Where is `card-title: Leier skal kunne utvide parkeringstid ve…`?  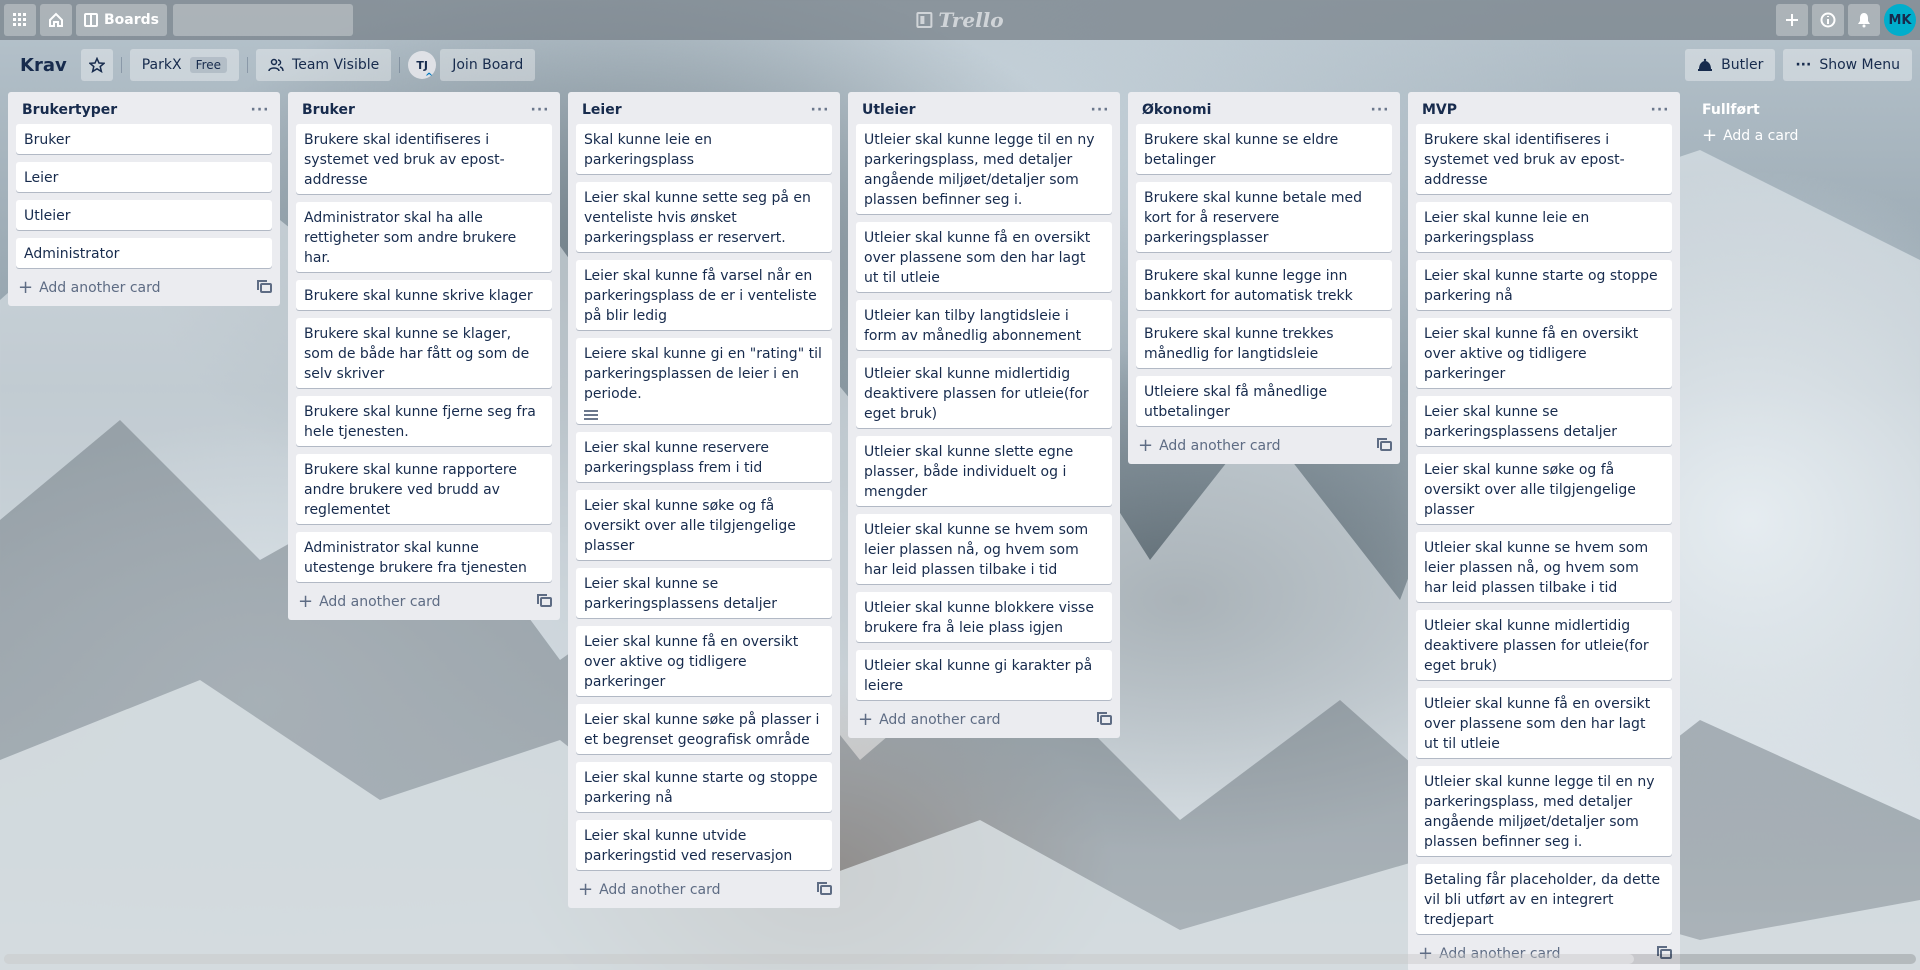
card-title: Leier skal kunne utvide parkeringstid ve… is located at coordinates (688, 846).